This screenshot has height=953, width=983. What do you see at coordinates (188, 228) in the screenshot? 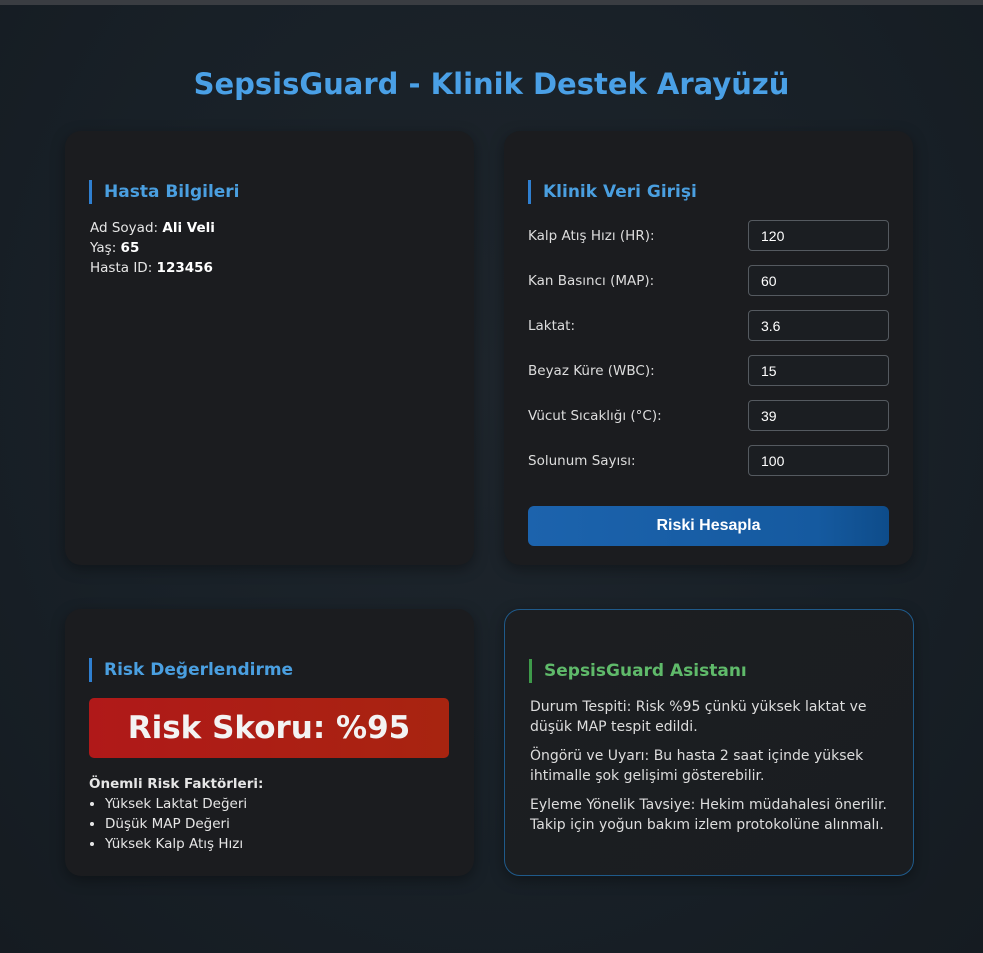
I see `patient-name: Ali Veli` at bounding box center [188, 228].